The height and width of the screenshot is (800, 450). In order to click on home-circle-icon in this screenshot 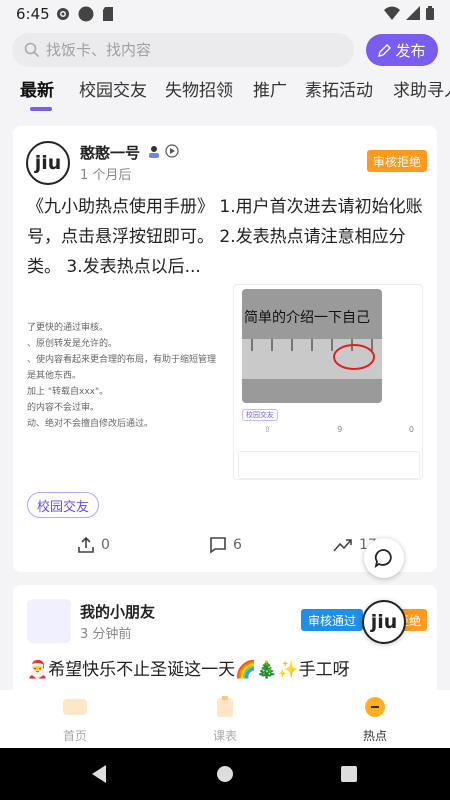, I will do `click(225, 774)`.